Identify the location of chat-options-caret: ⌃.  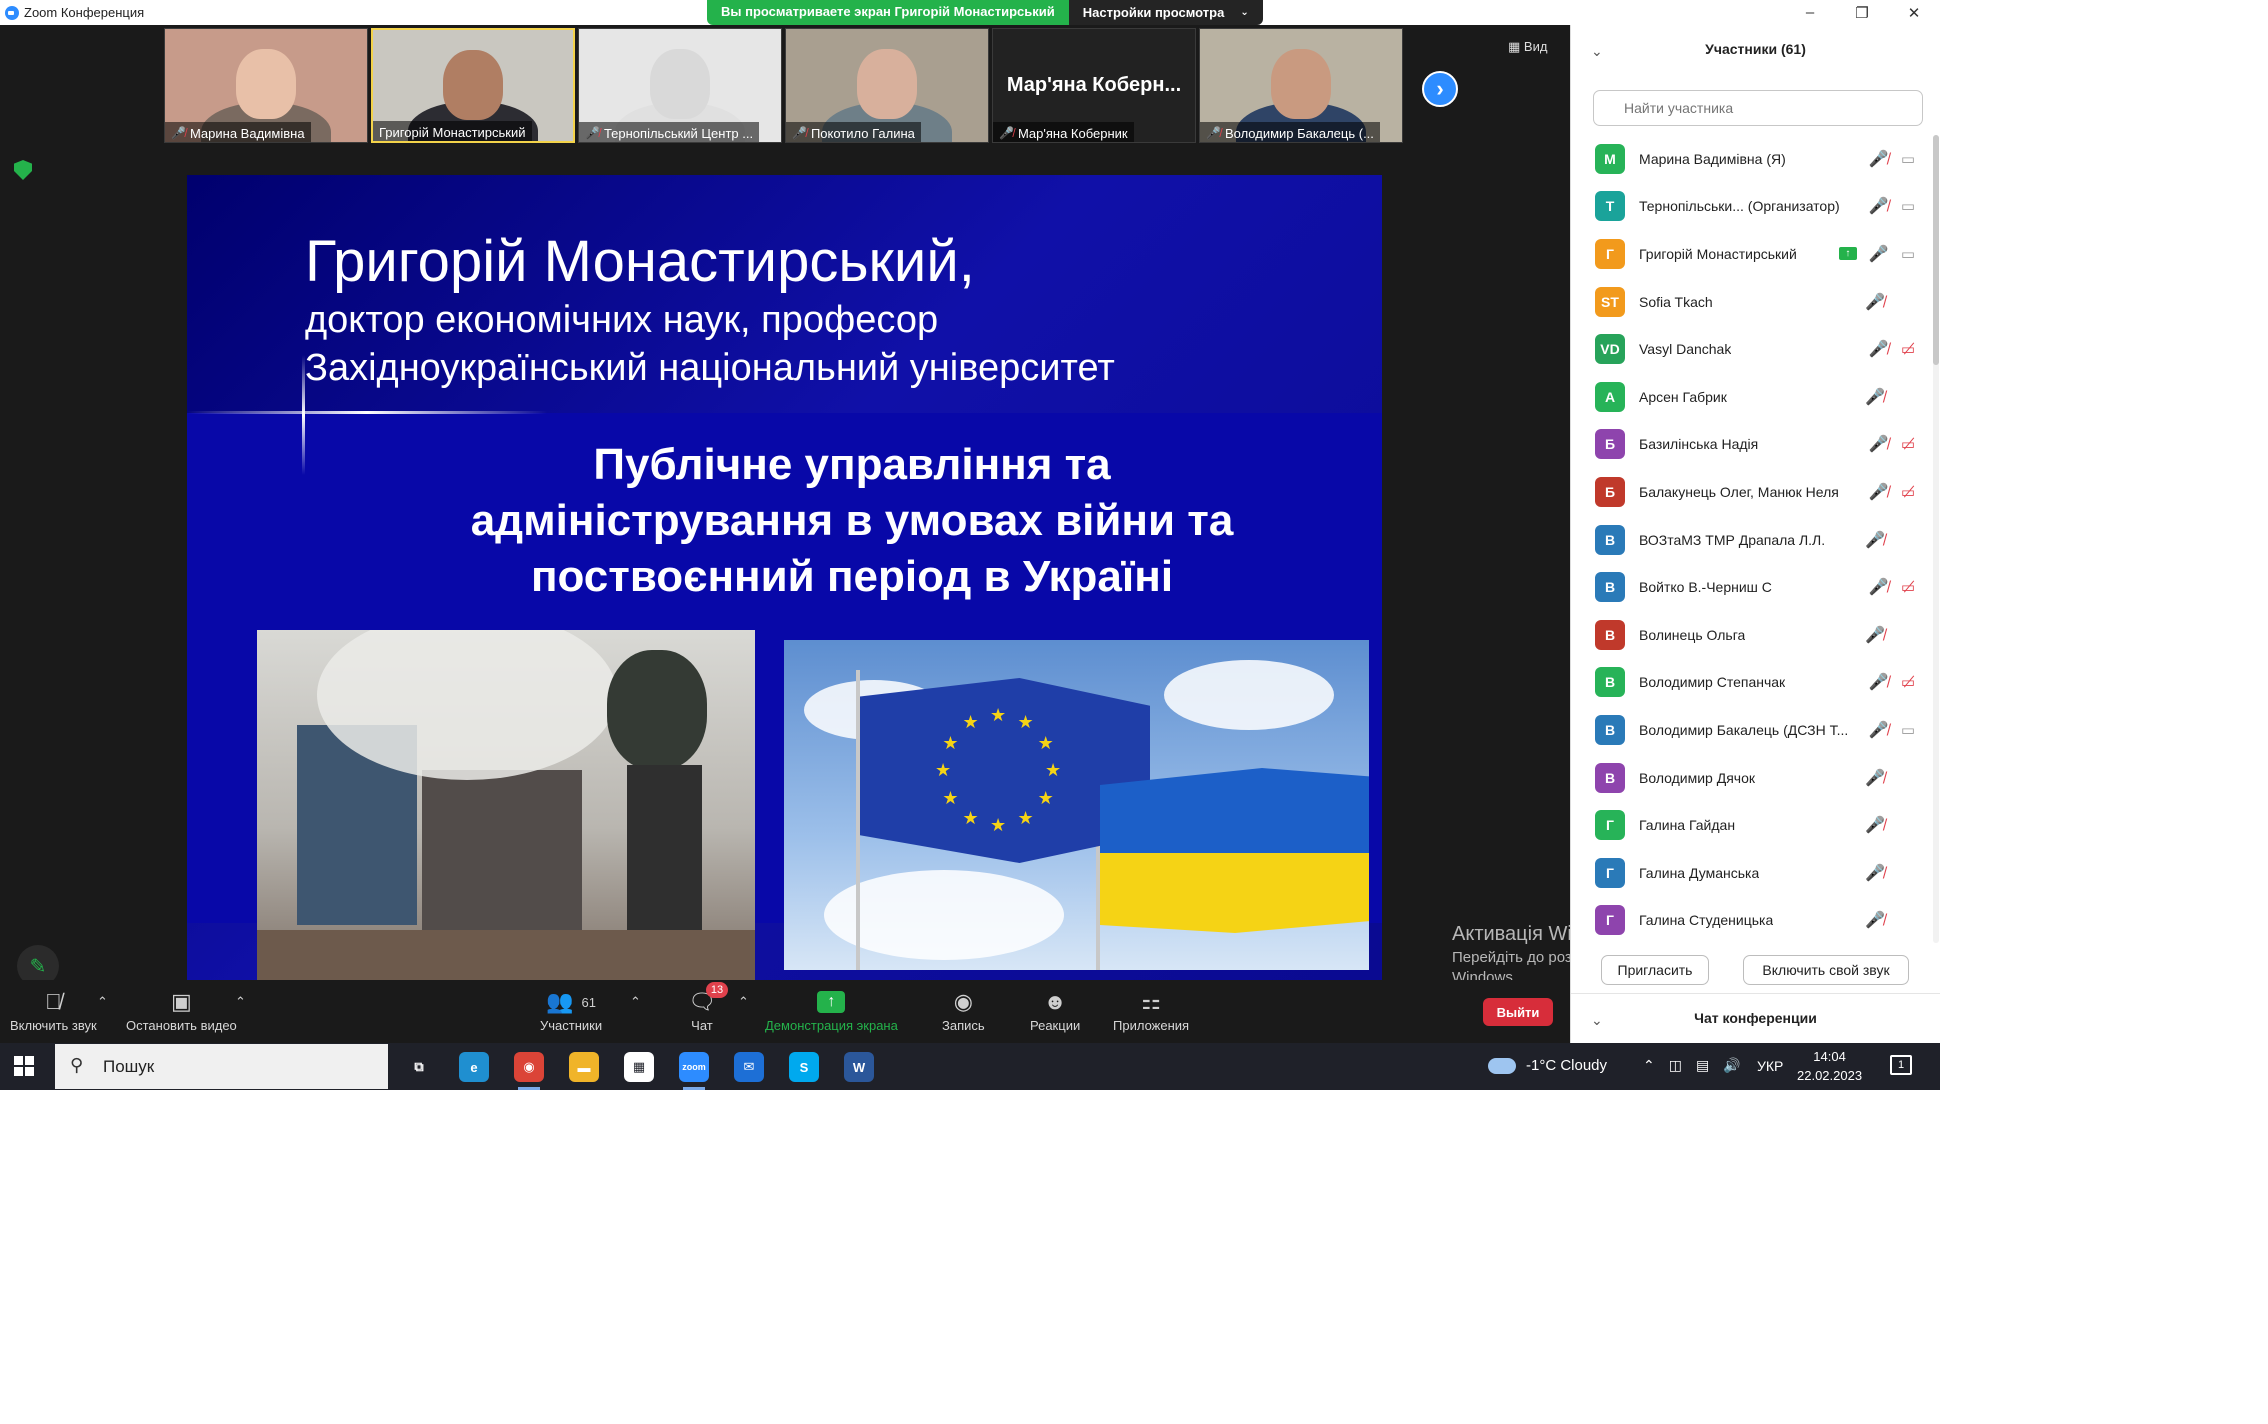
(743, 1002).